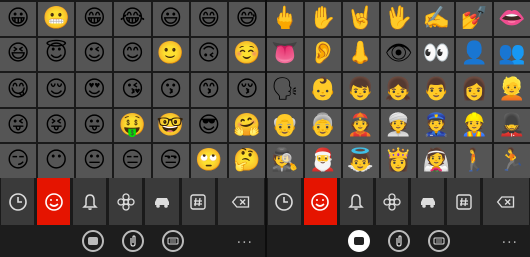 This screenshot has height=257, width=530. I want to click on emoji-category-tabs-right, so click(398, 201).